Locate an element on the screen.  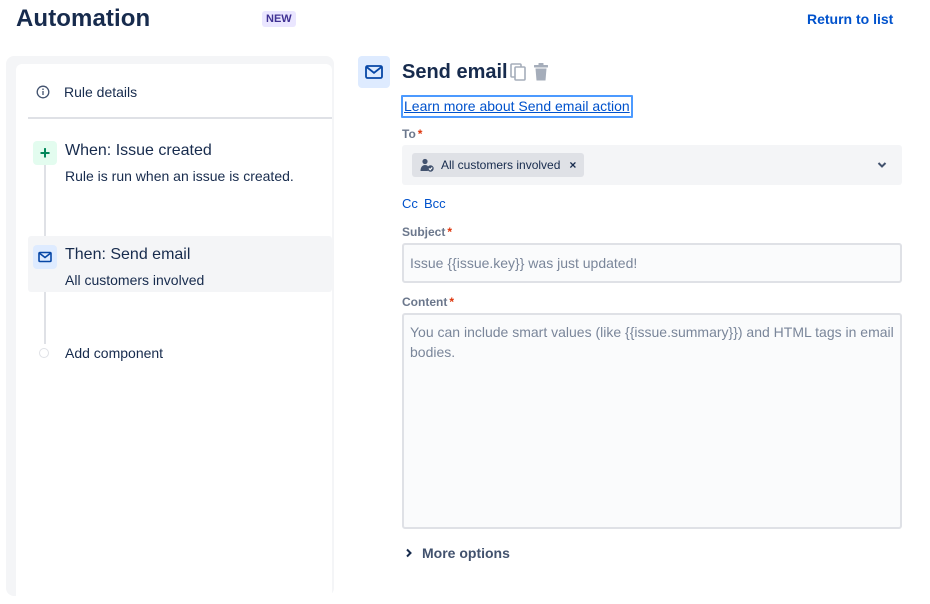
subject-label: Subject is located at coordinates (424, 232).